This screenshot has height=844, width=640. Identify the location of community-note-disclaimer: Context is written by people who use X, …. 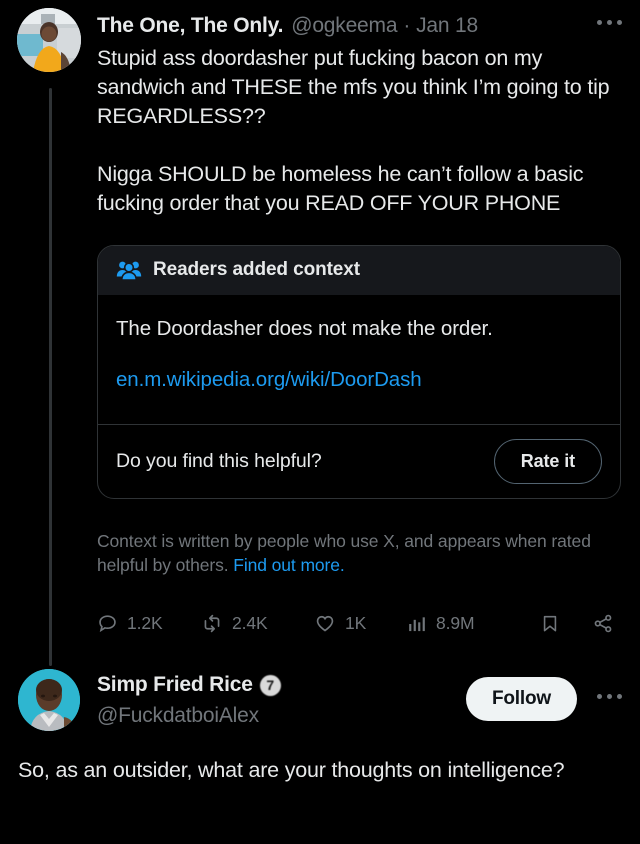
(357, 553).